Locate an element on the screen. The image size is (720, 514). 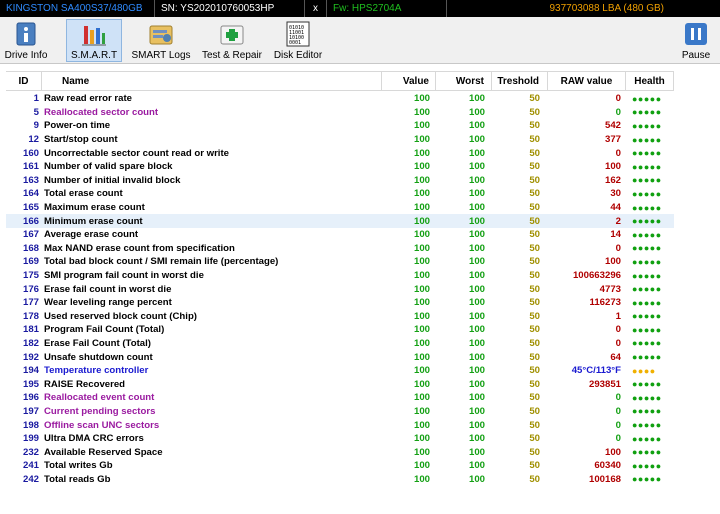
cell-name: Average erase count is located at coordinates (91, 235).